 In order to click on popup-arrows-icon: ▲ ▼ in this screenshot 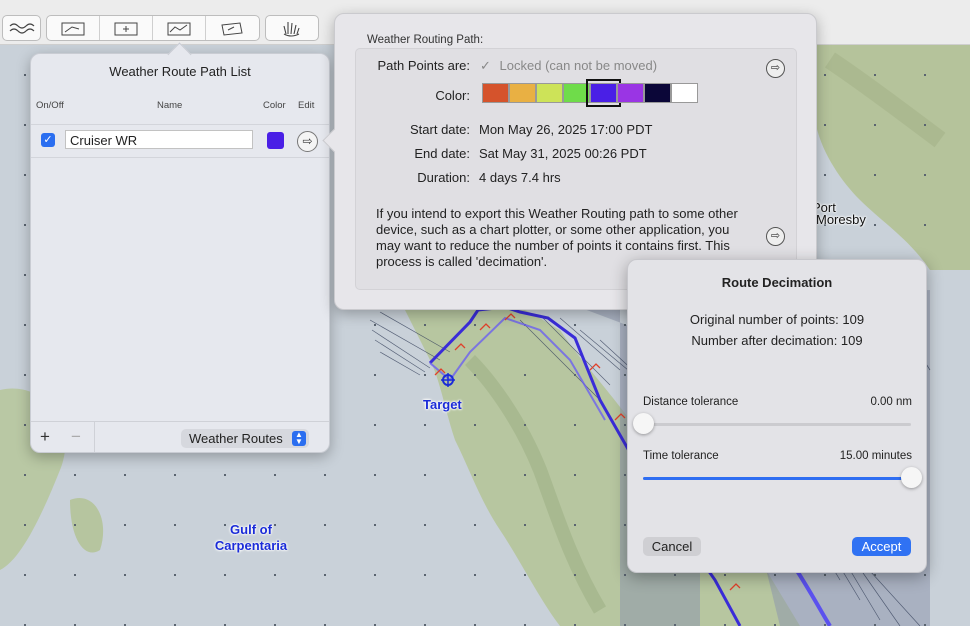, I will do `click(299, 438)`.